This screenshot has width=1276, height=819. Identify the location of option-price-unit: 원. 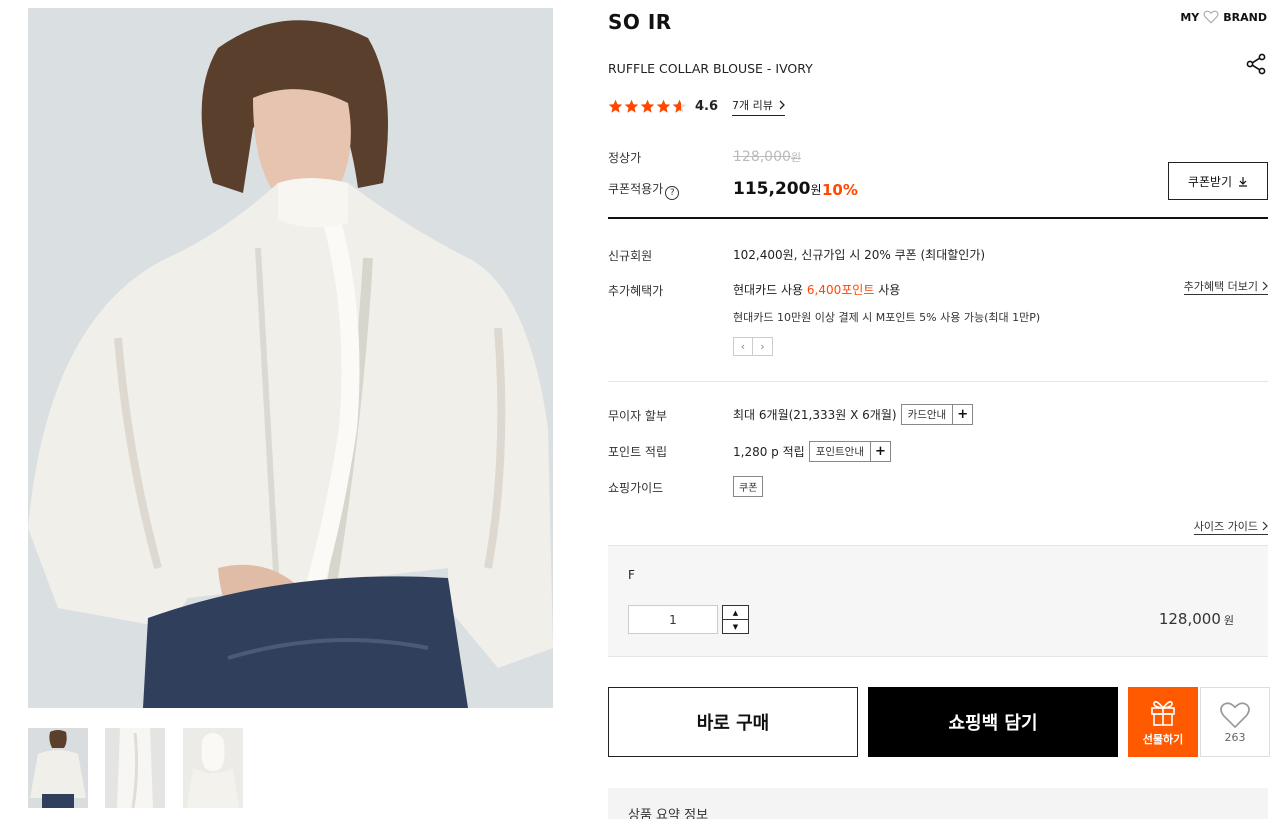
(1228, 620).